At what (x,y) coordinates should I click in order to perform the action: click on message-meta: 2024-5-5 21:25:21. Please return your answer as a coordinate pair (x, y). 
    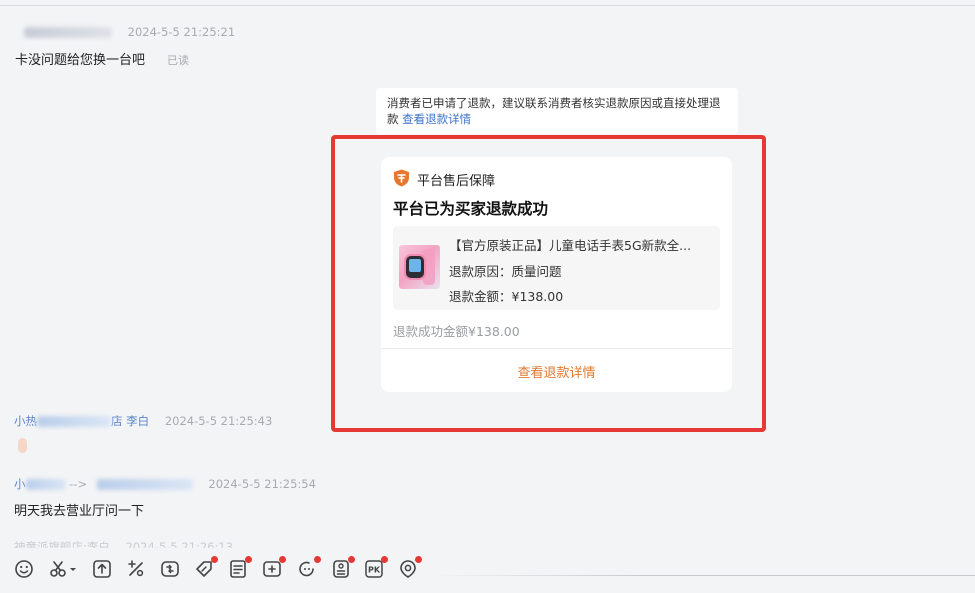
    Looking at the image, I should click on (129, 32).